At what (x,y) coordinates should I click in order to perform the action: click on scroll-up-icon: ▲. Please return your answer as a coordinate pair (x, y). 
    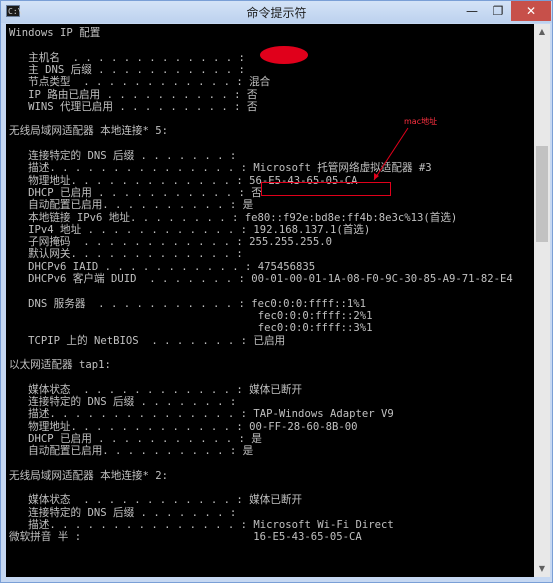
    Looking at the image, I should click on (542, 32).